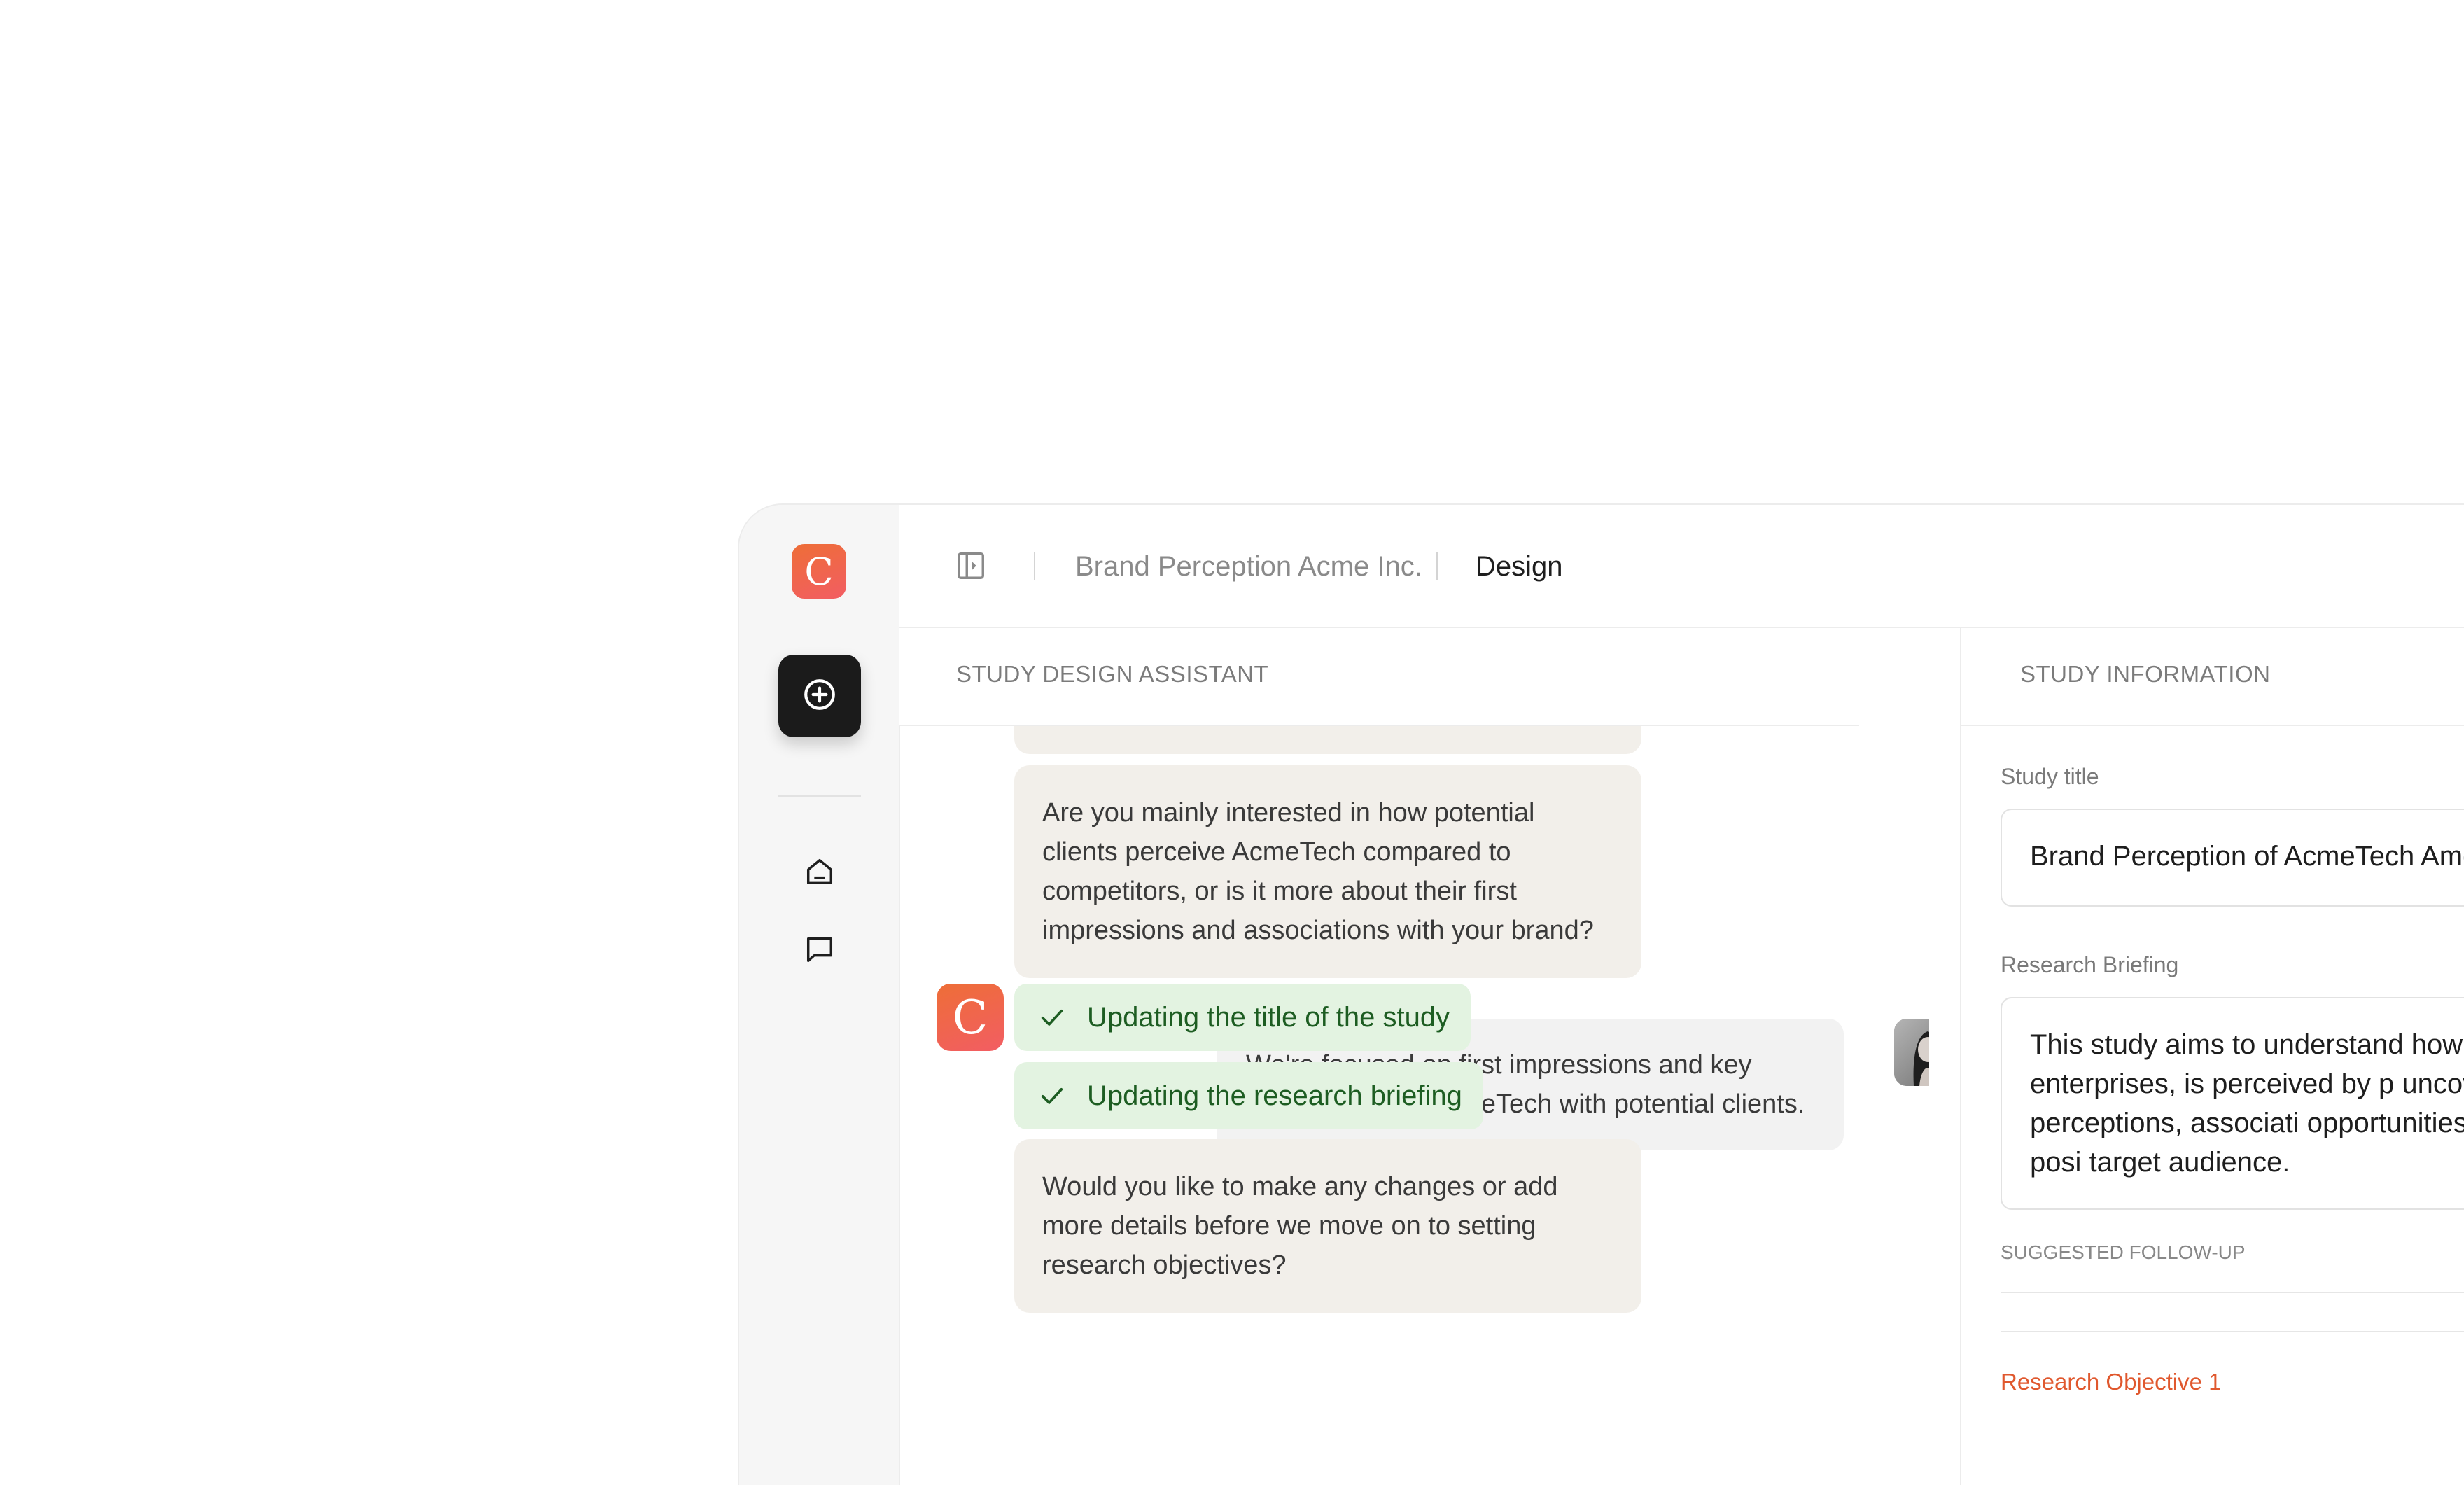 The image size is (2464, 1485). I want to click on research-briefing-label: Research Briefing, so click(2090, 965).